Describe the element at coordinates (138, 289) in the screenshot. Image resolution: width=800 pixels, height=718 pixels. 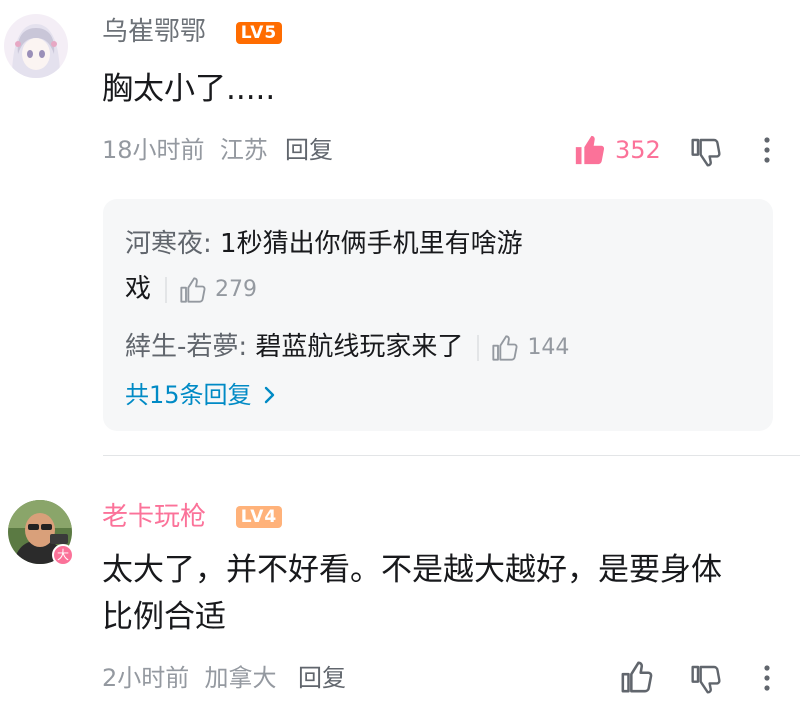
I see `sub-reply-text-cont: 戏` at that location.